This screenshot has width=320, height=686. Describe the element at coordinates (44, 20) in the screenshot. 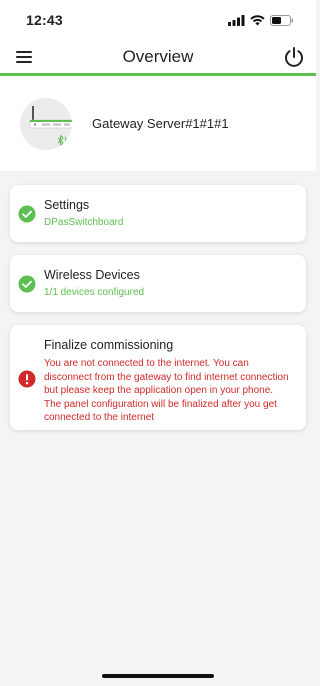

I see `status-time: 12:43` at that location.